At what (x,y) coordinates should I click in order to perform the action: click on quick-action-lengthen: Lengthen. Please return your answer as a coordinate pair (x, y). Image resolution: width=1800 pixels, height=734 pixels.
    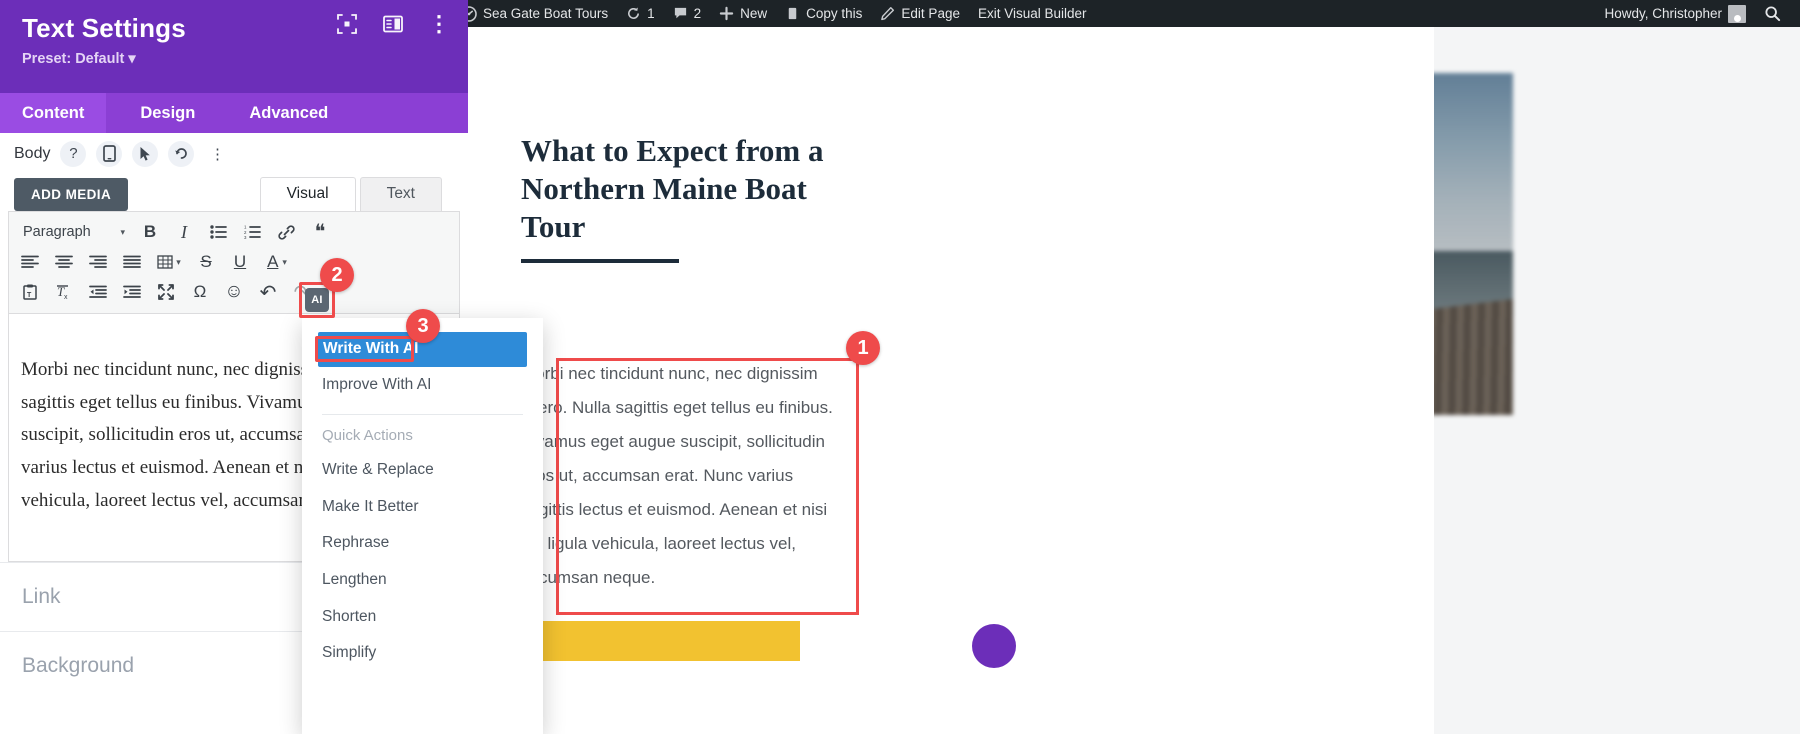
    Looking at the image, I should click on (422, 580).